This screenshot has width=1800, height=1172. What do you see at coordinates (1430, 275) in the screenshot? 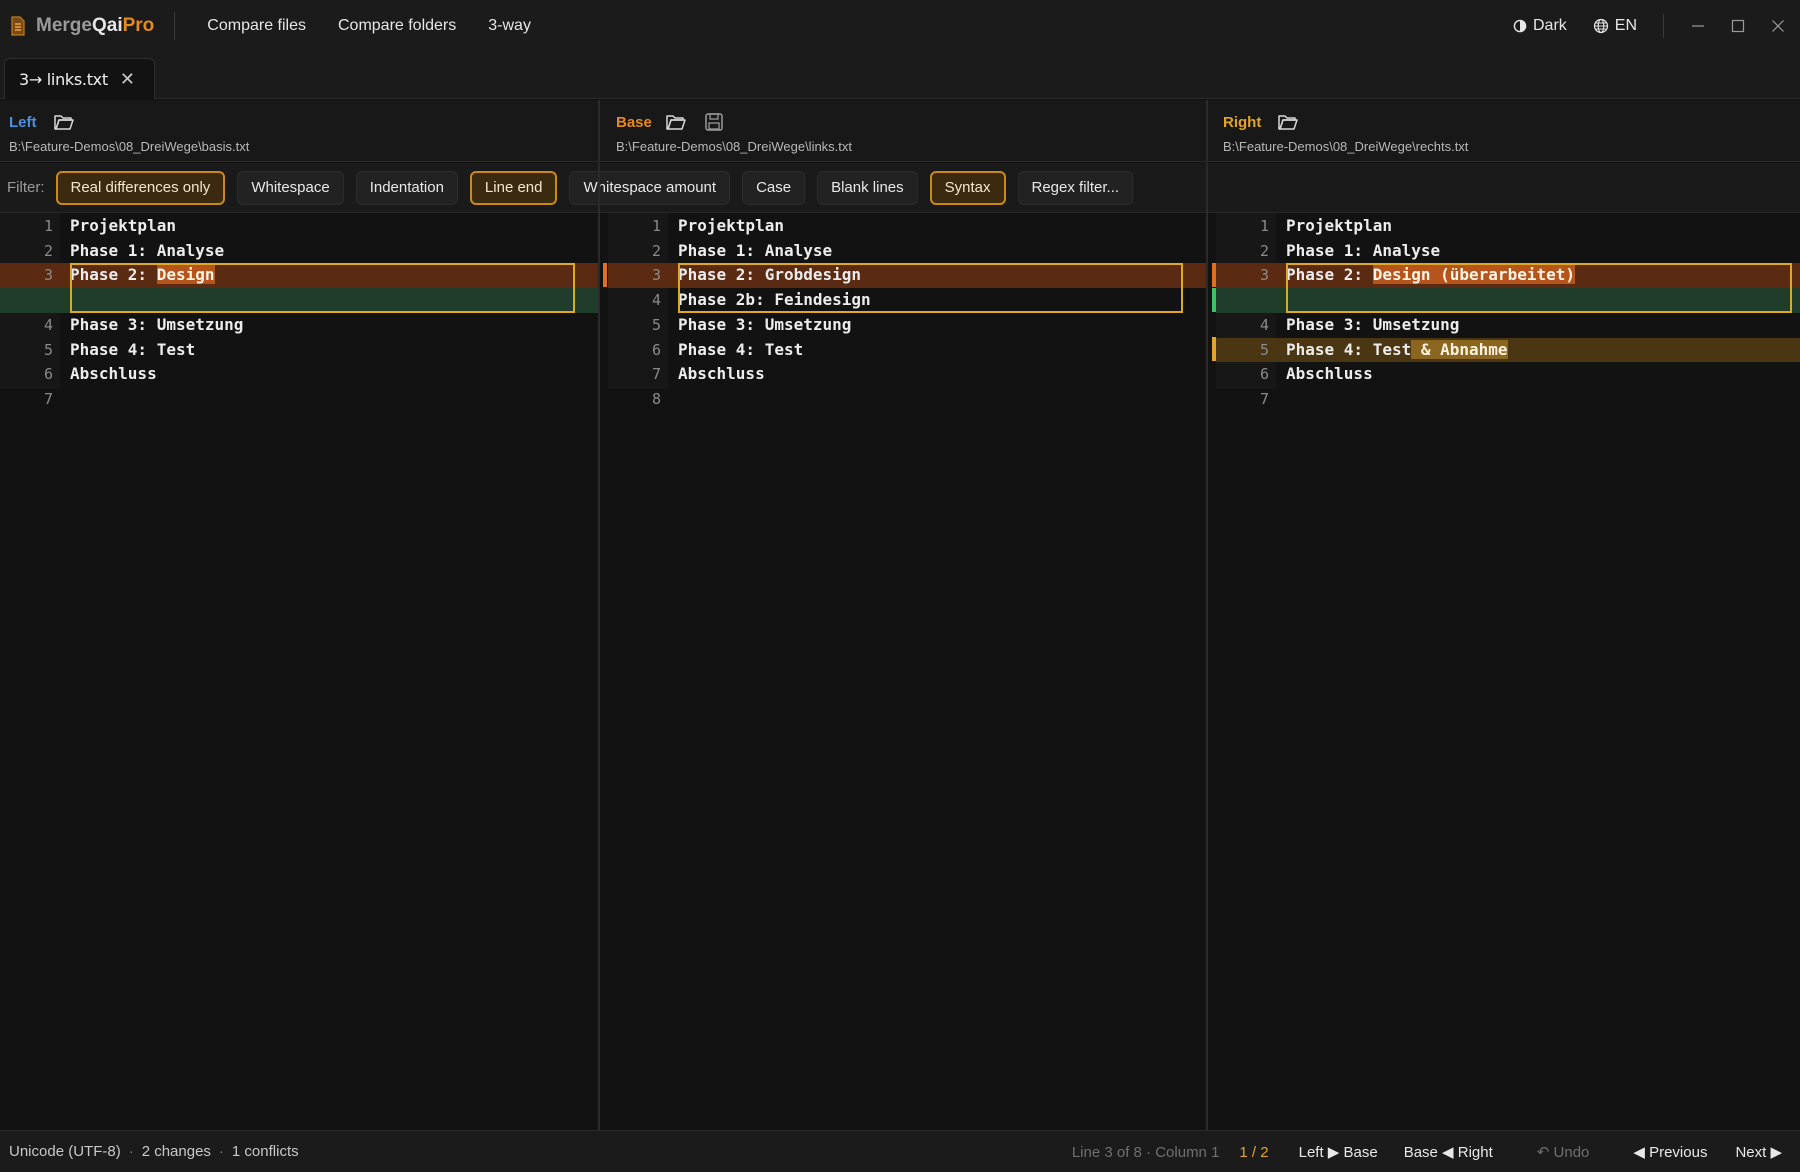
I see `line-text: Phase 2: Design (überarbeitet)` at bounding box center [1430, 275].